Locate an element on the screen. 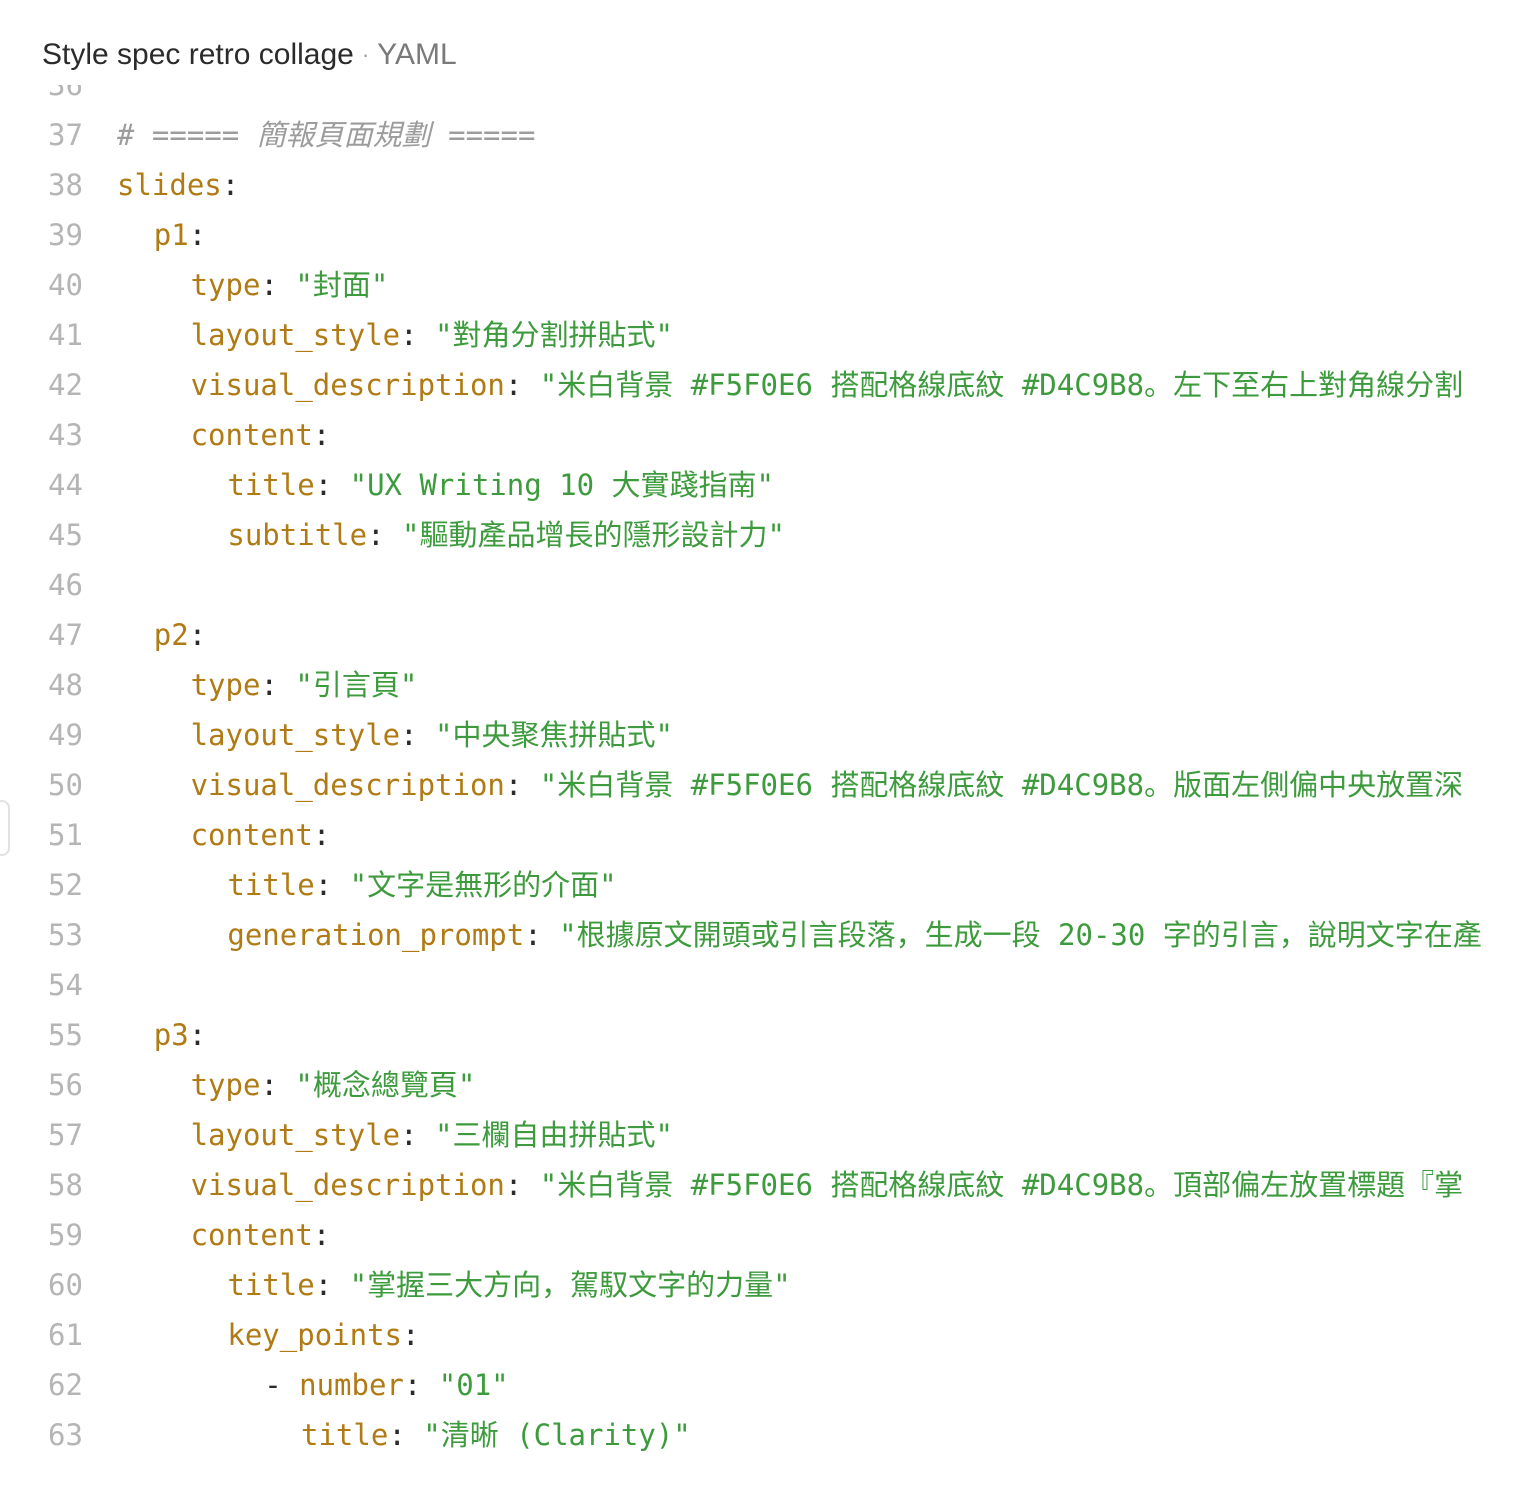 This screenshot has width=1536, height=1492. code-line: 59 content: is located at coordinates (768, 1235).